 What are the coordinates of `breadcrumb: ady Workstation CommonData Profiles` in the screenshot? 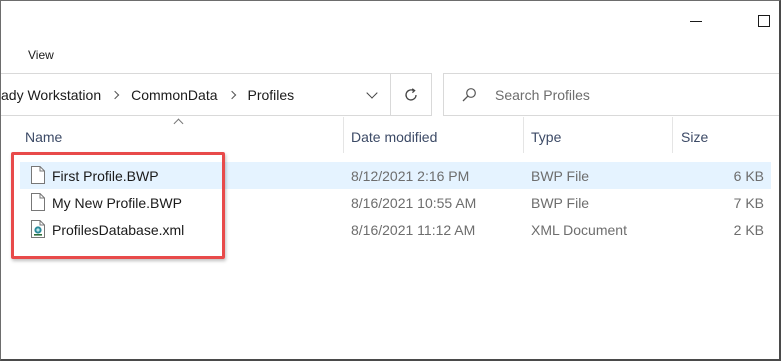 It's located at (147, 95).